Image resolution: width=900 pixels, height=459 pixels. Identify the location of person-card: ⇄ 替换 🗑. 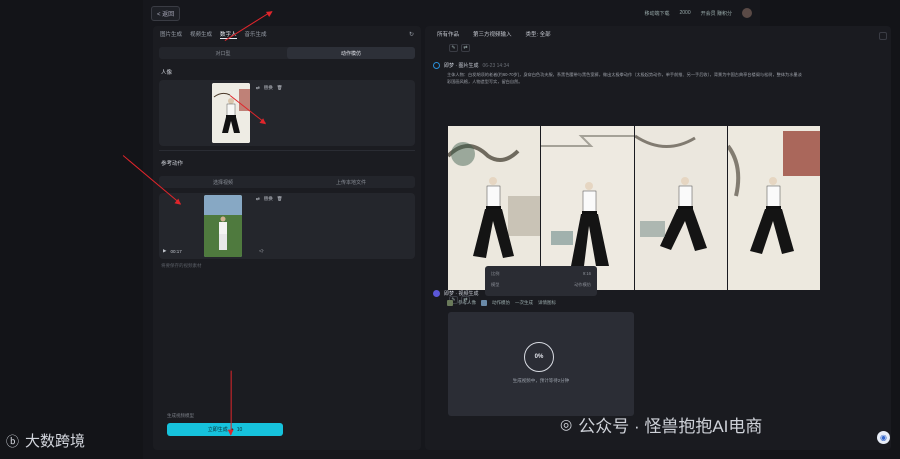
(287, 113).